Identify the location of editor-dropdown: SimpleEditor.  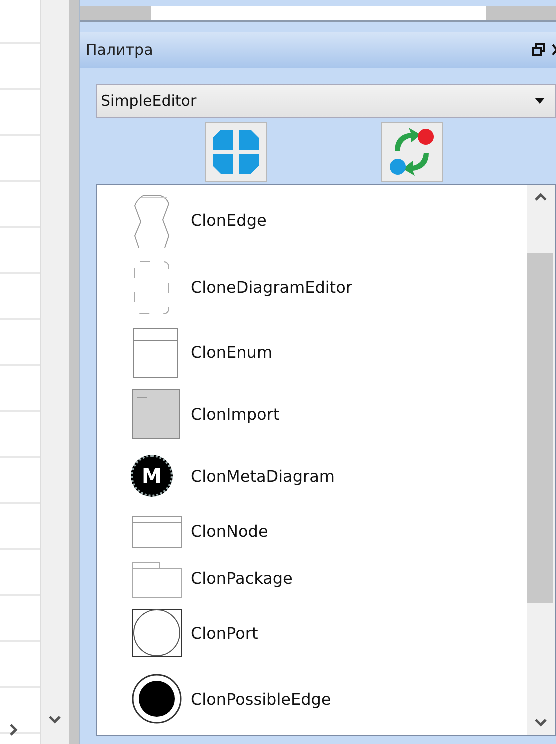
(326, 101).